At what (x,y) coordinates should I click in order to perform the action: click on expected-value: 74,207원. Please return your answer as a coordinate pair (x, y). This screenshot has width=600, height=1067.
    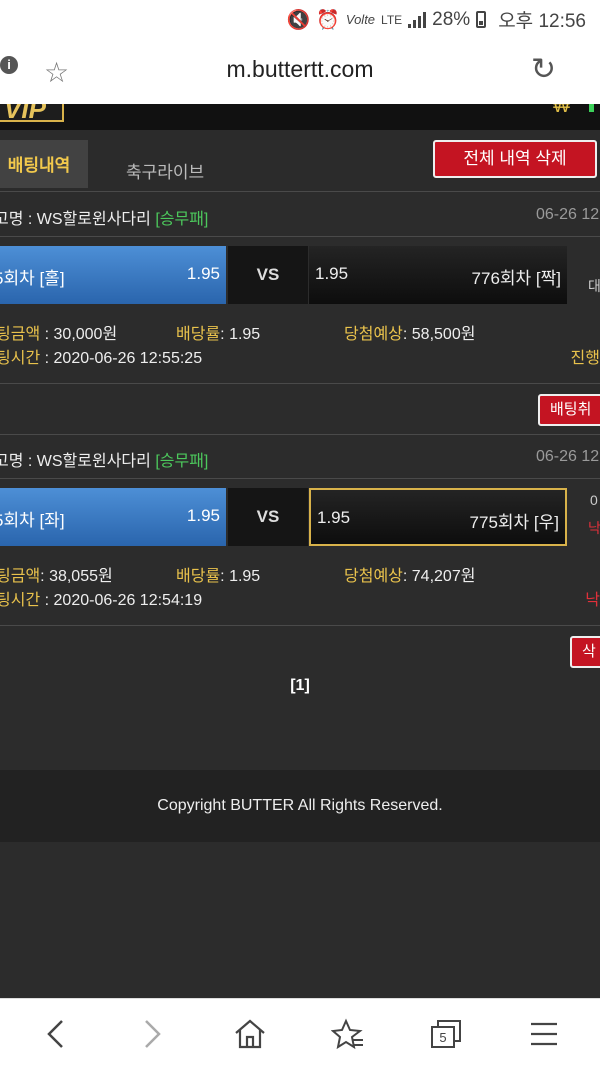
    Looking at the image, I should click on (443, 576).